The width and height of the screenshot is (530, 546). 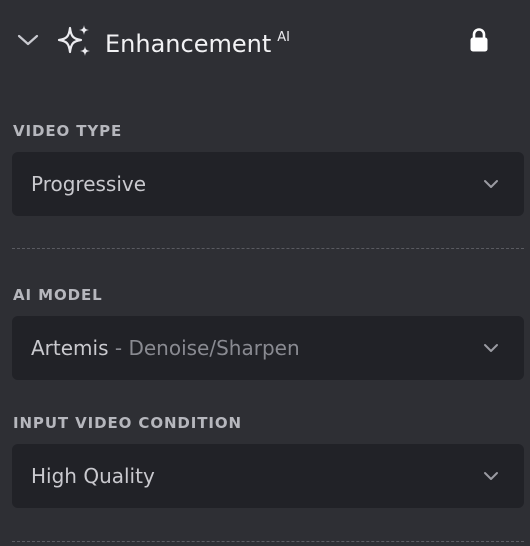 What do you see at coordinates (479, 40) in the screenshot?
I see `lock-icon` at bounding box center [479, 40].